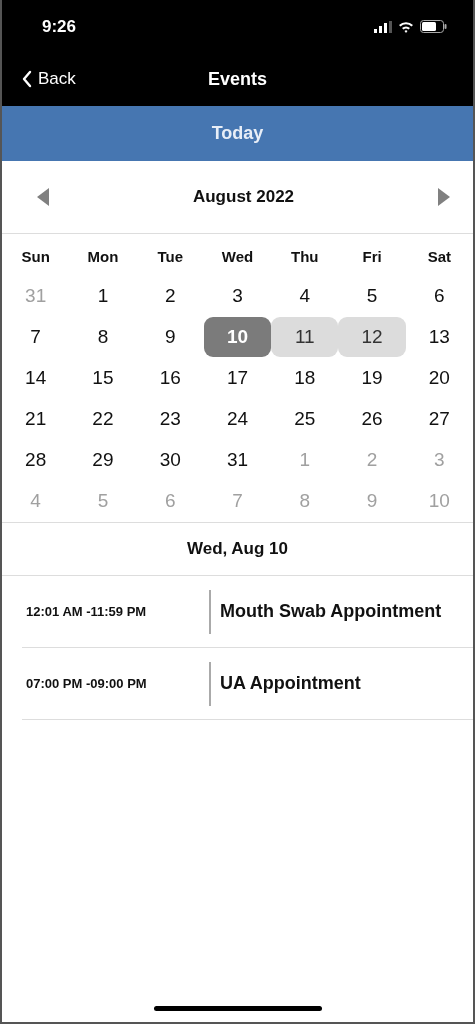 This screenshot has width=475, height=1024. What do you see at coordinates (103, 295) in the screenshot?
I see `calendar-day: 1` at bounding box center [103, 295].